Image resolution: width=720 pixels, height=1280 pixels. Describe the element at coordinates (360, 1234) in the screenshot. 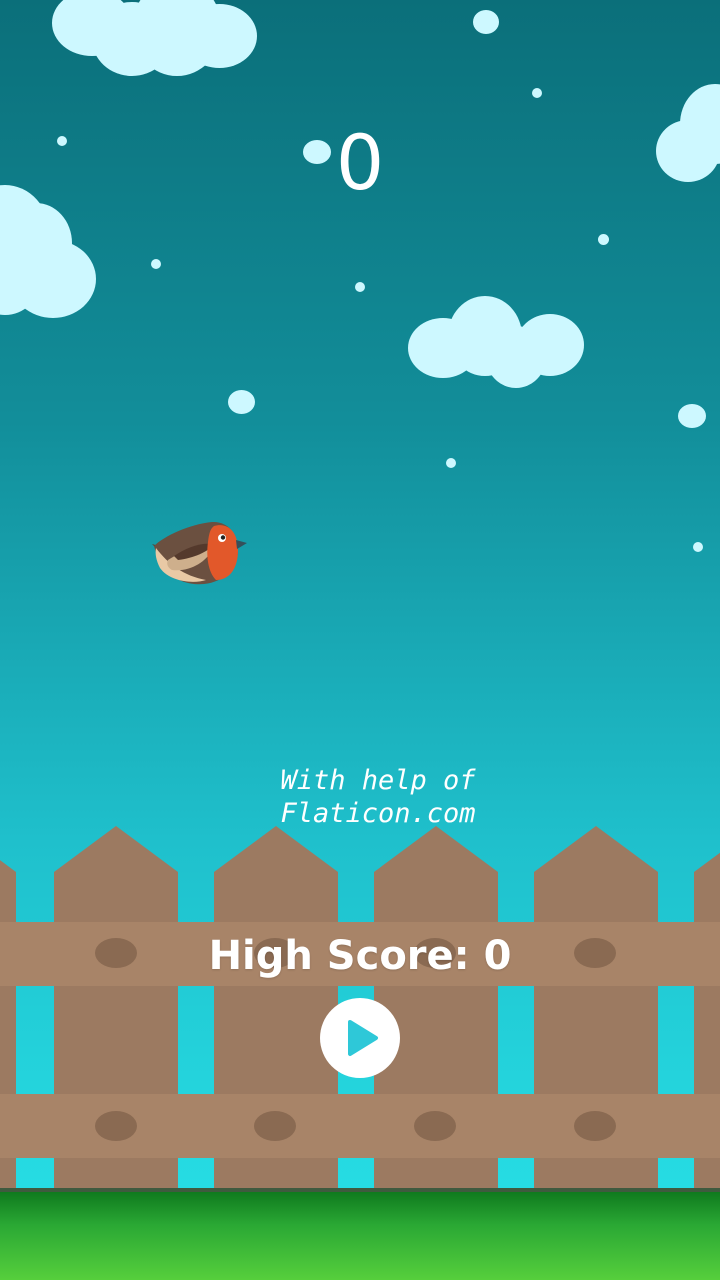

I see `grass-ground` at that location.